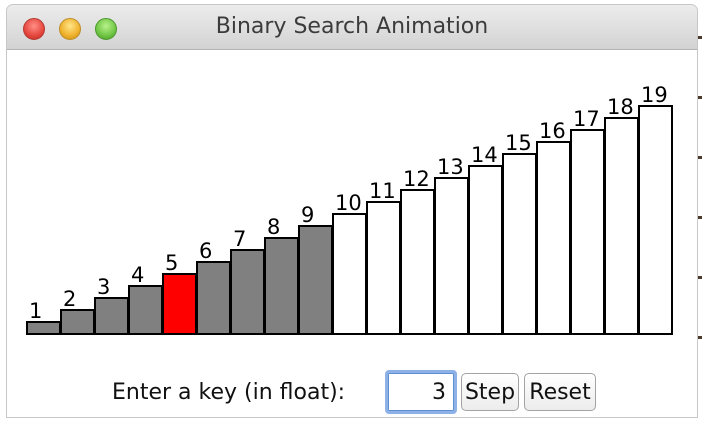 Image resolution: width=702 pixels, height=422 pixels. What do you see at coordinates (35, 311) in the screenshot?
I see `bar-value-label: 1` at bounding box center [35, 311].